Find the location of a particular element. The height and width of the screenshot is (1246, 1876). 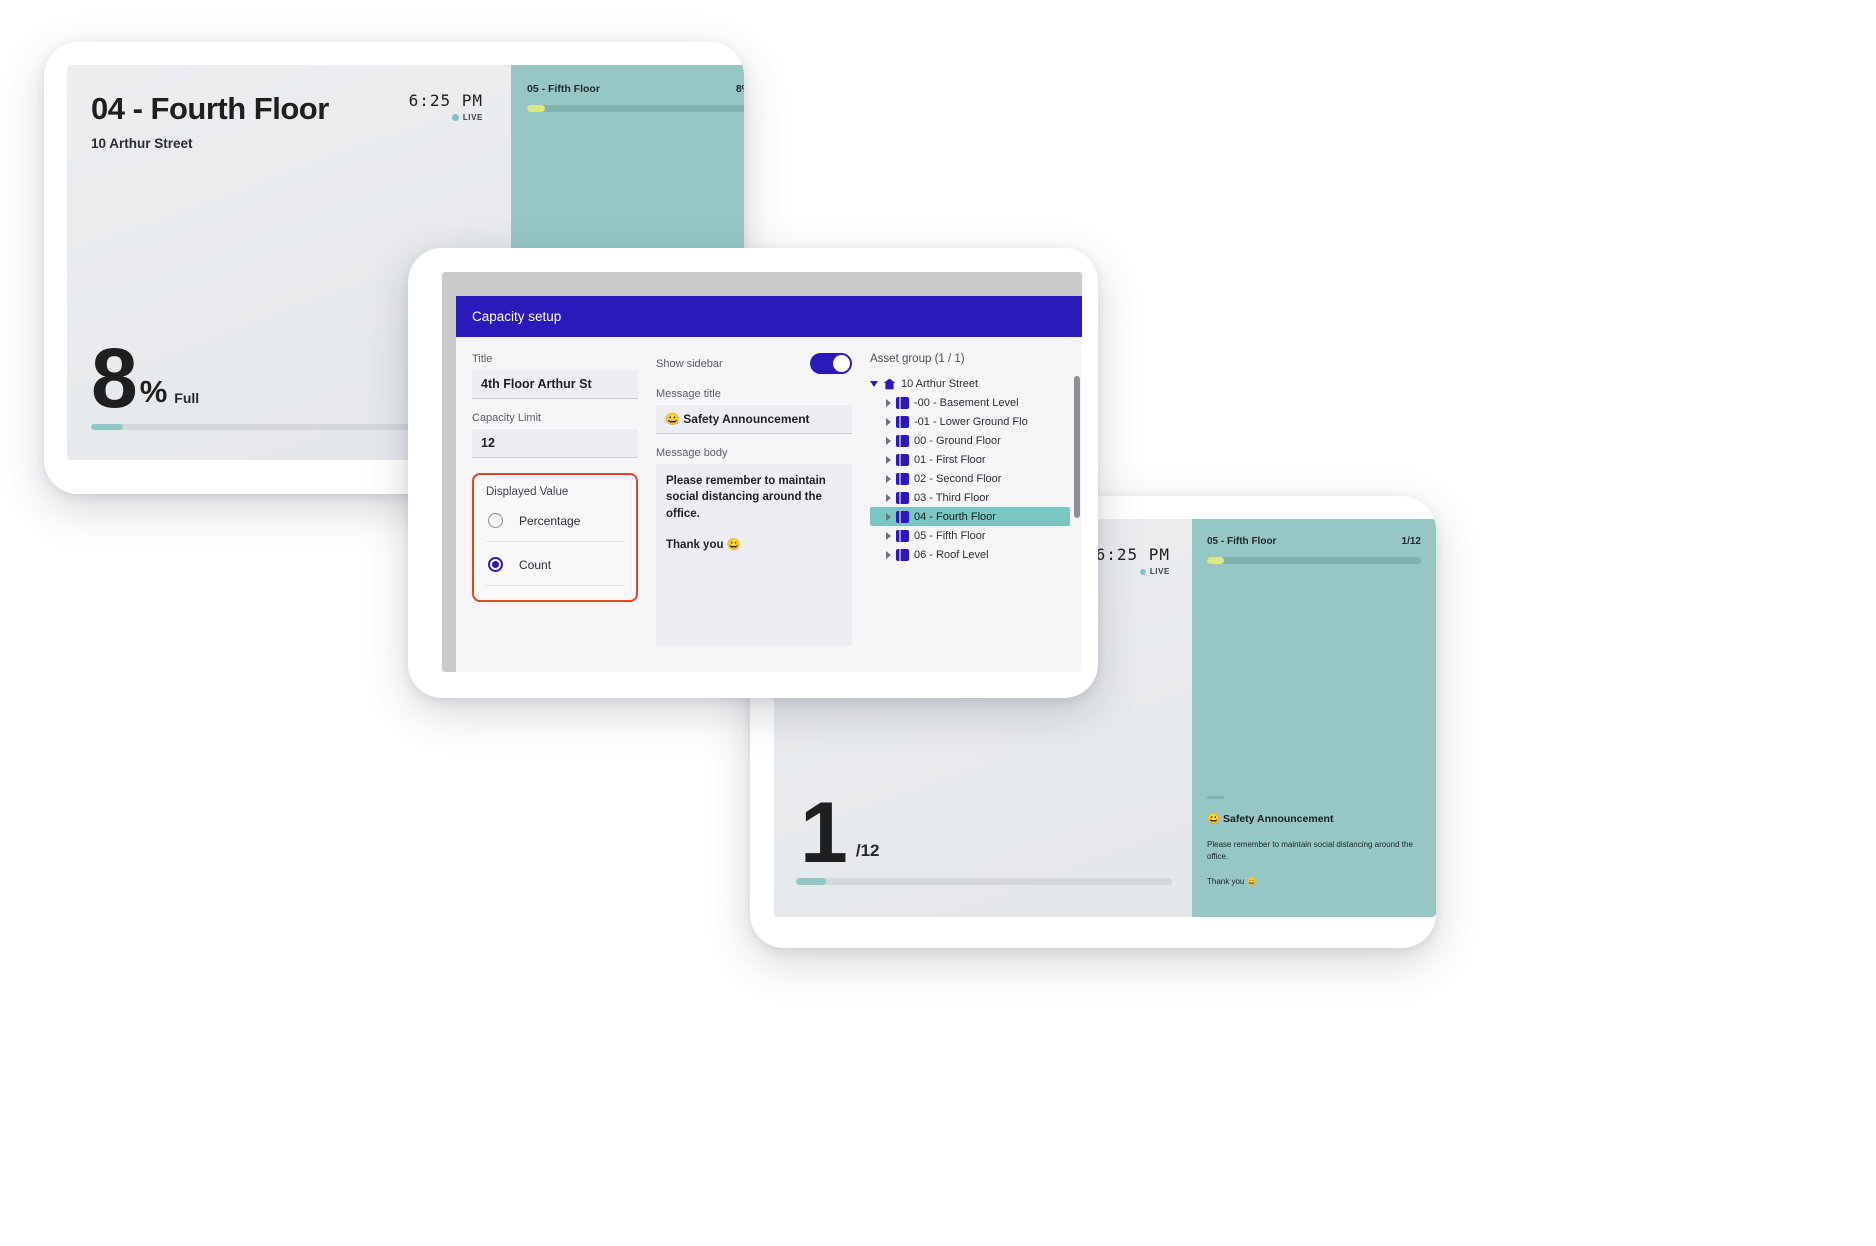

sidebar-count-label: 8% is located at coordinates (739, 89).